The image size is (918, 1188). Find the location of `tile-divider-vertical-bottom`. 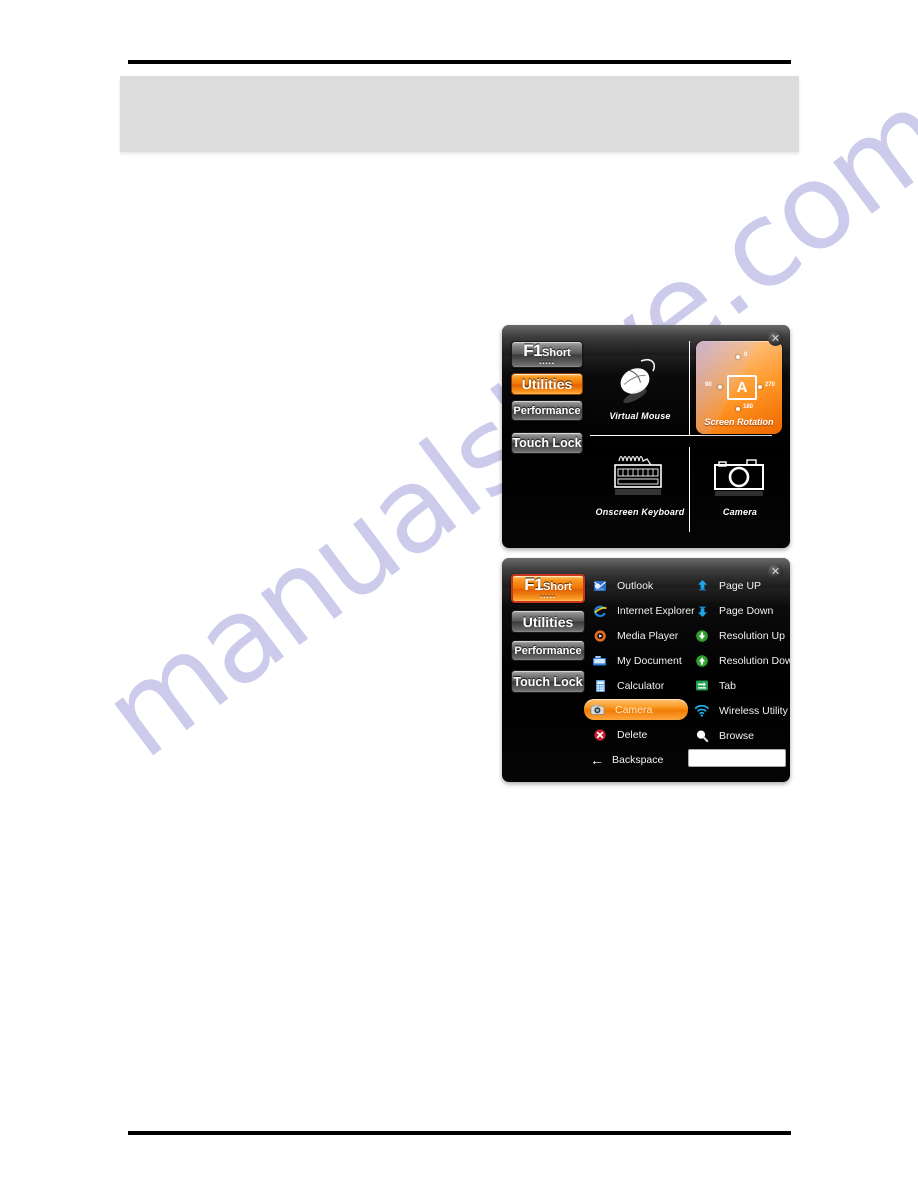

tile-divider-vertical-bottom is located at coordinates (689, 489).